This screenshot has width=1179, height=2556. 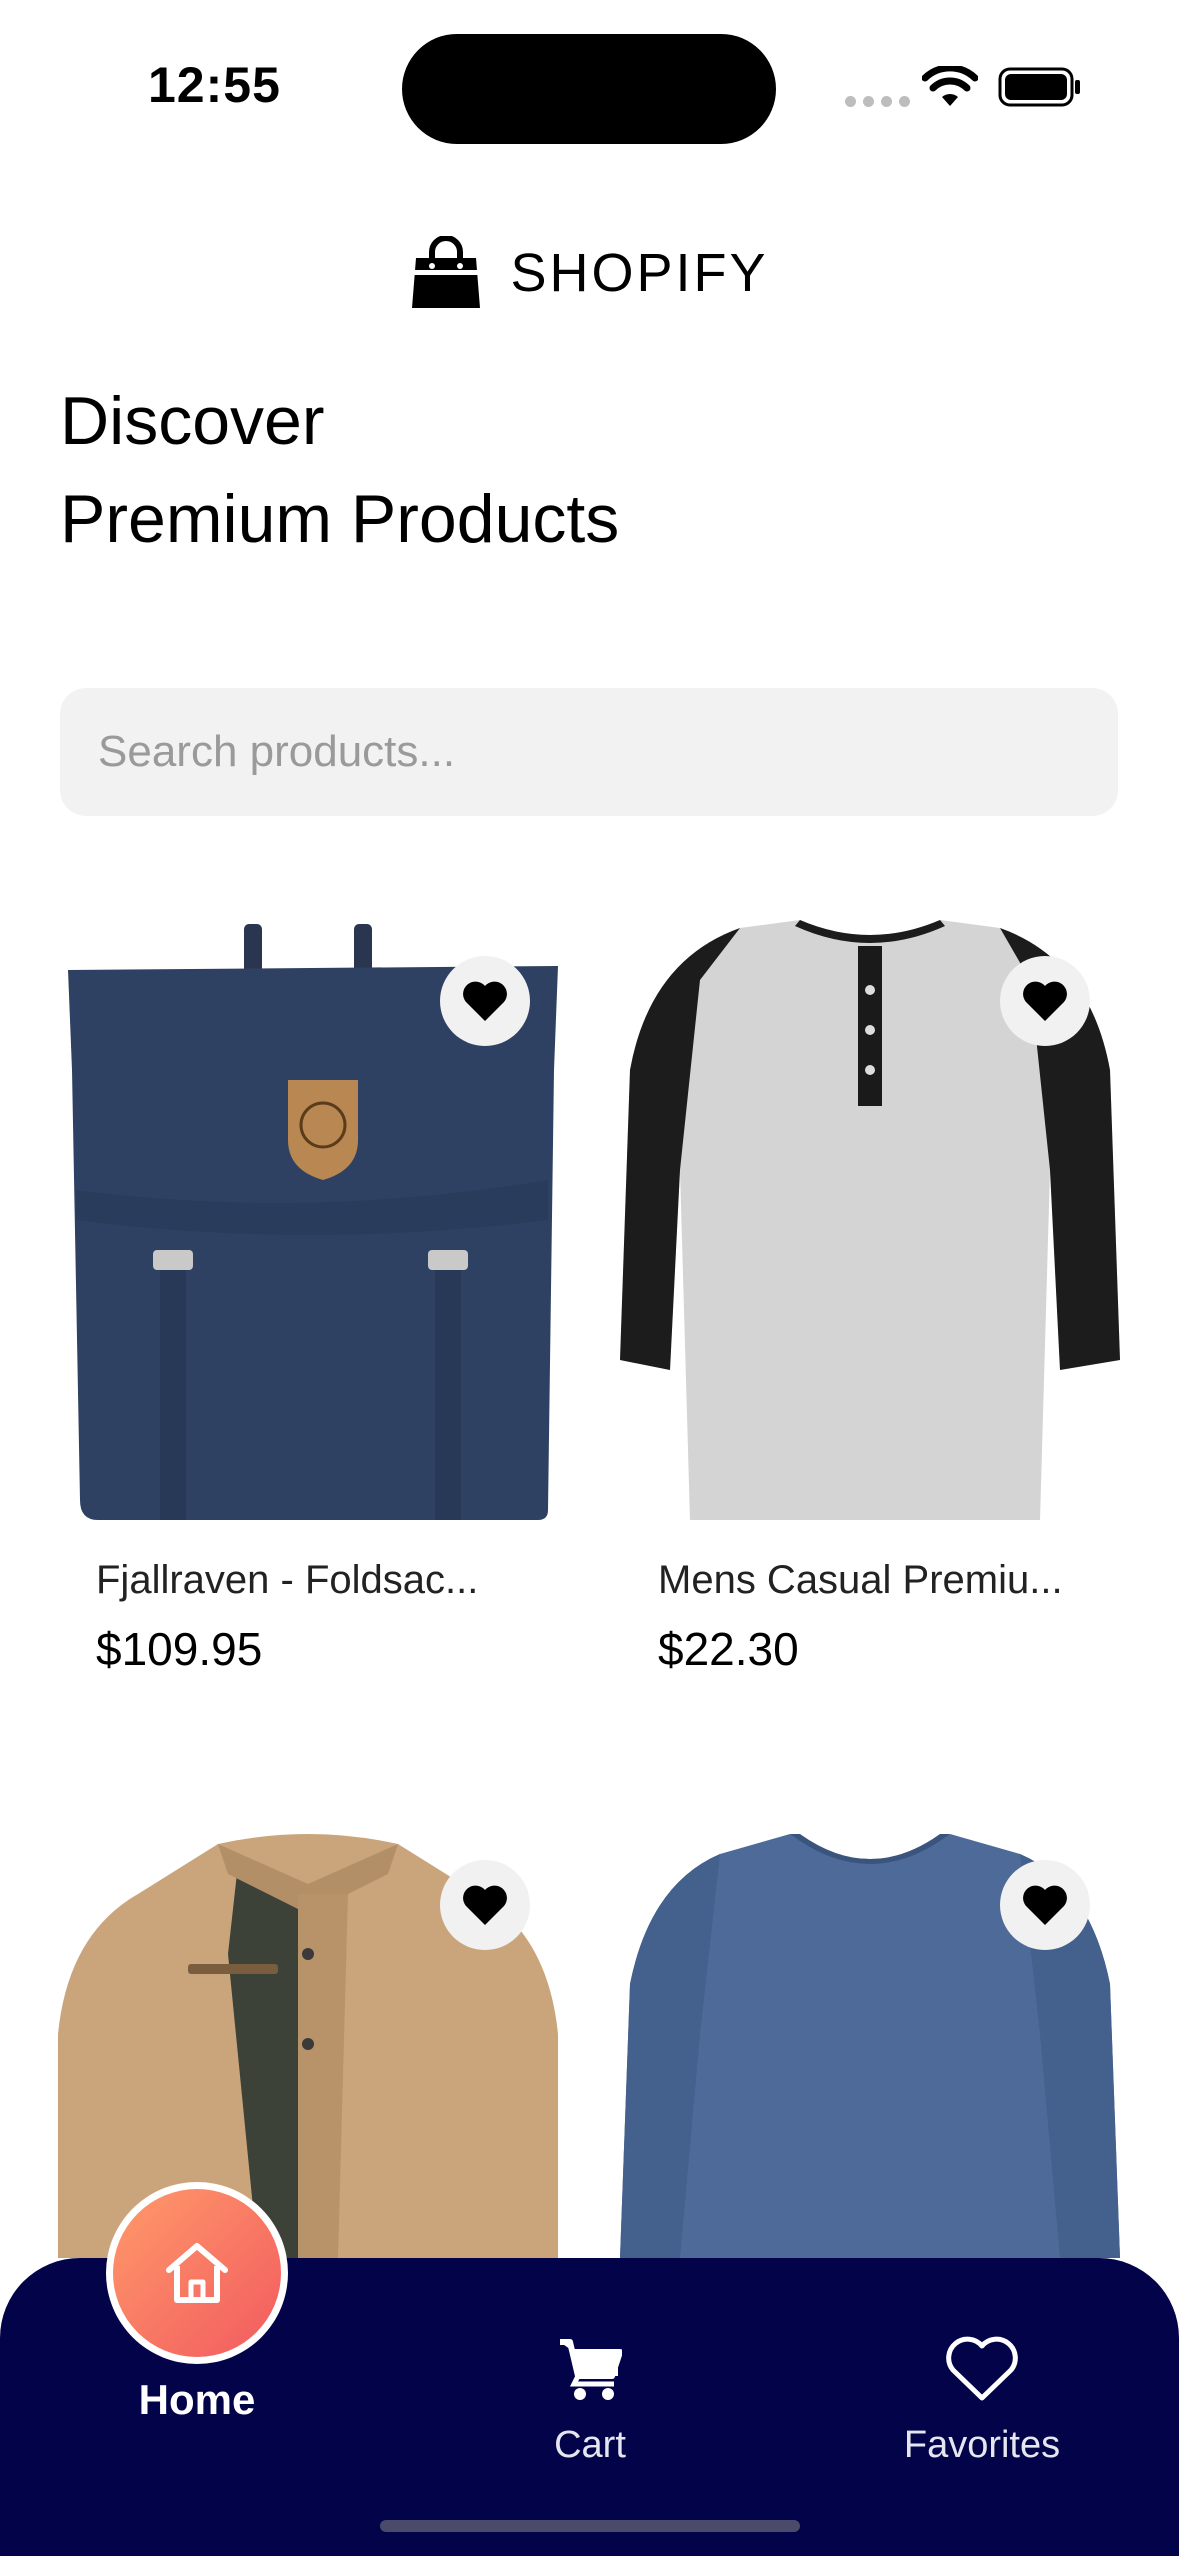 I want to click on shopping-bag-icon, so click(x=446, y=272).